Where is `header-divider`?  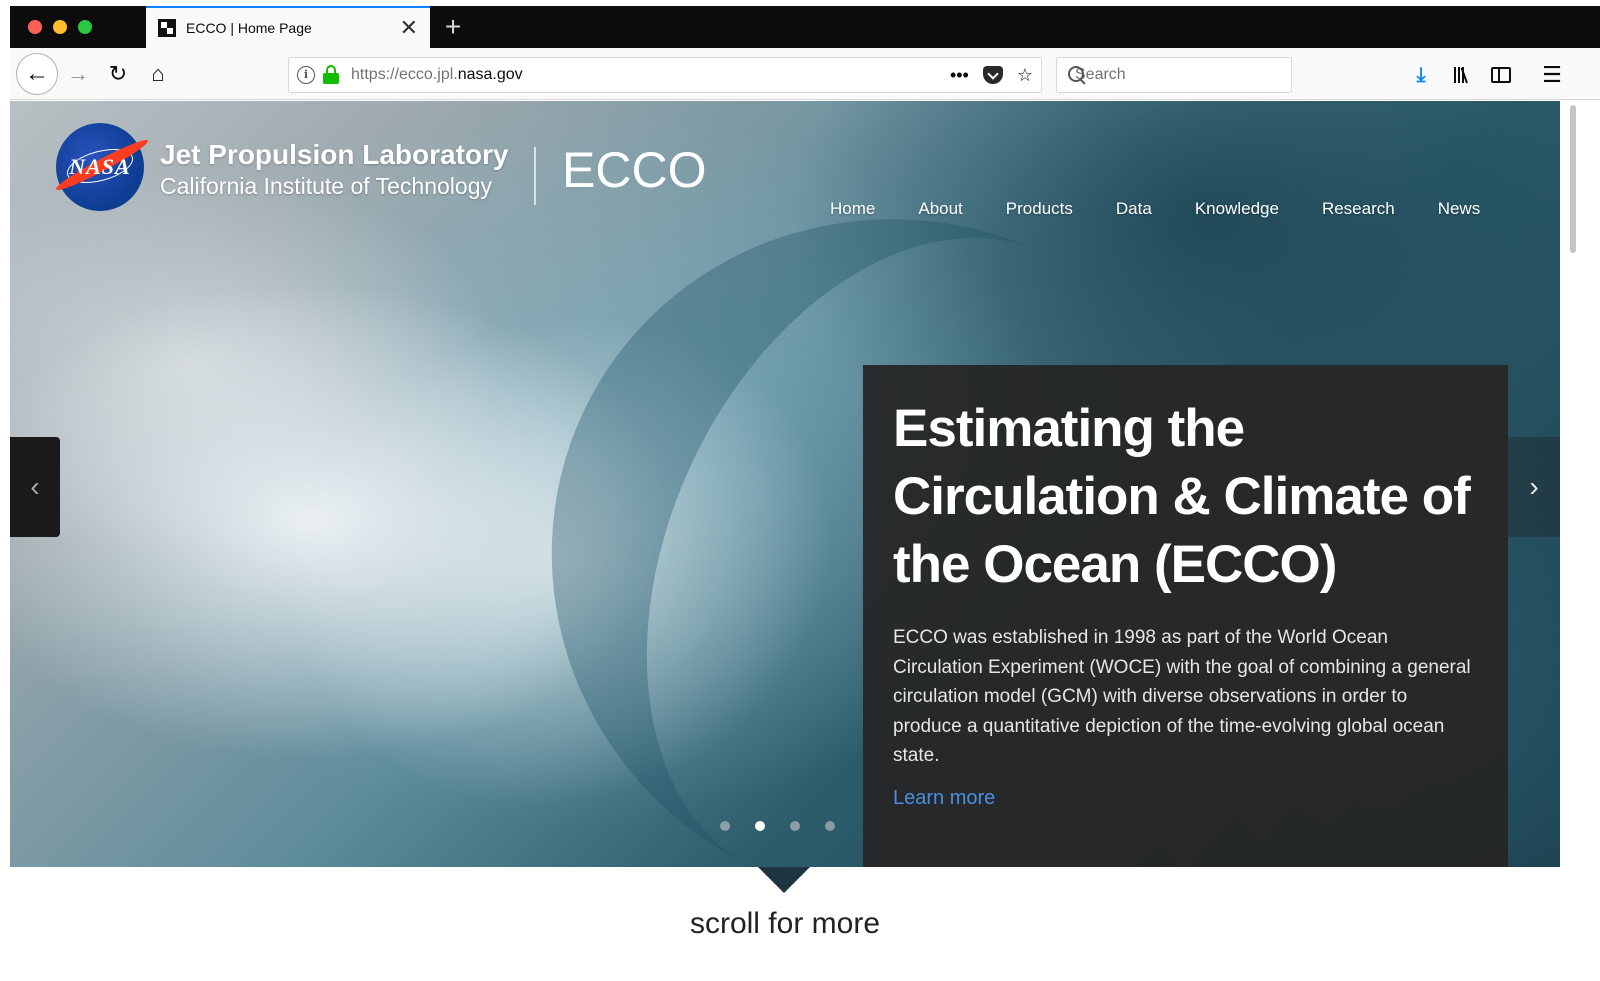 header-divider is located at coordinates (535, 176).